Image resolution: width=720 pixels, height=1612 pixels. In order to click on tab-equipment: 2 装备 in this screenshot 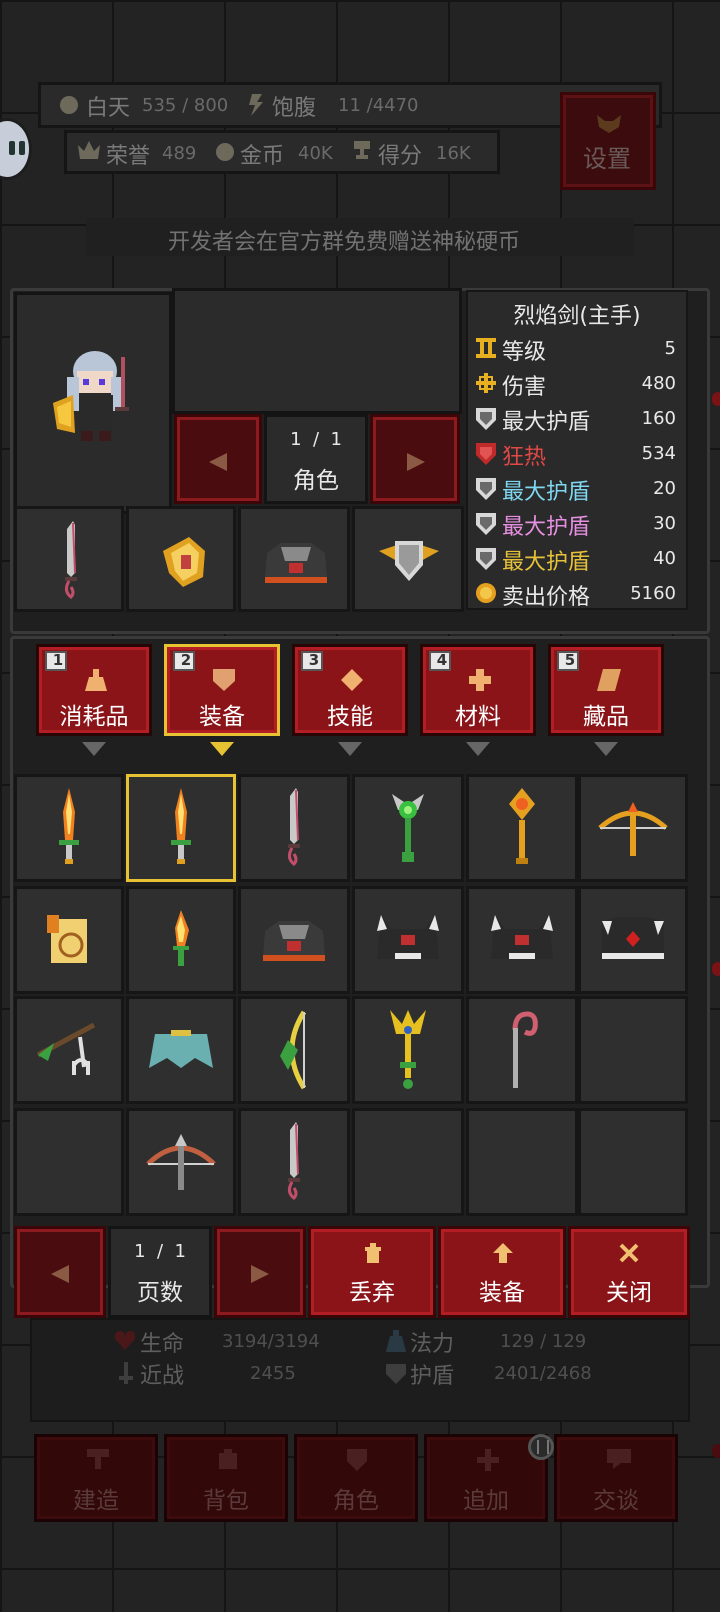, I will do `click(222, 690)`.